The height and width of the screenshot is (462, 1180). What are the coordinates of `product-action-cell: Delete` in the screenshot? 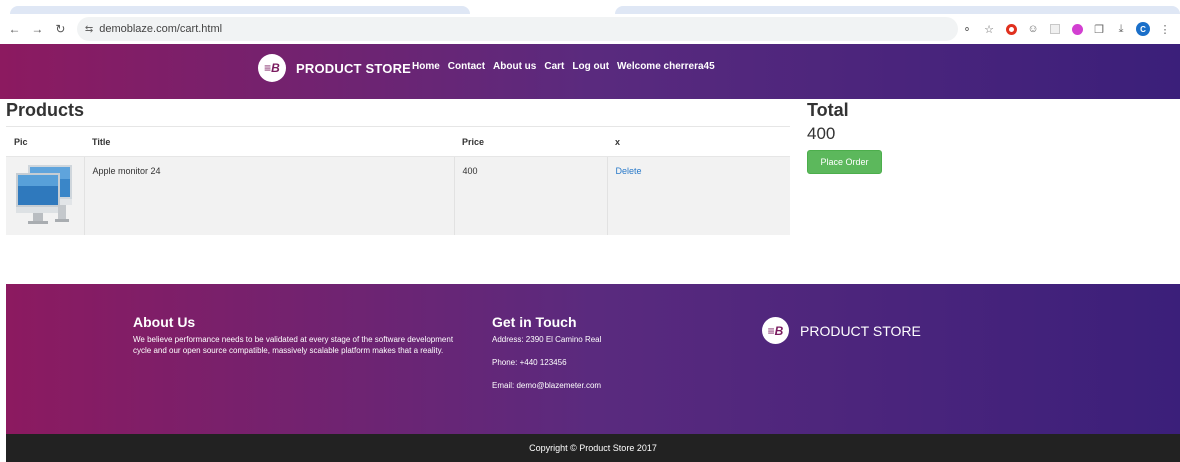 It's located at (698, 195).